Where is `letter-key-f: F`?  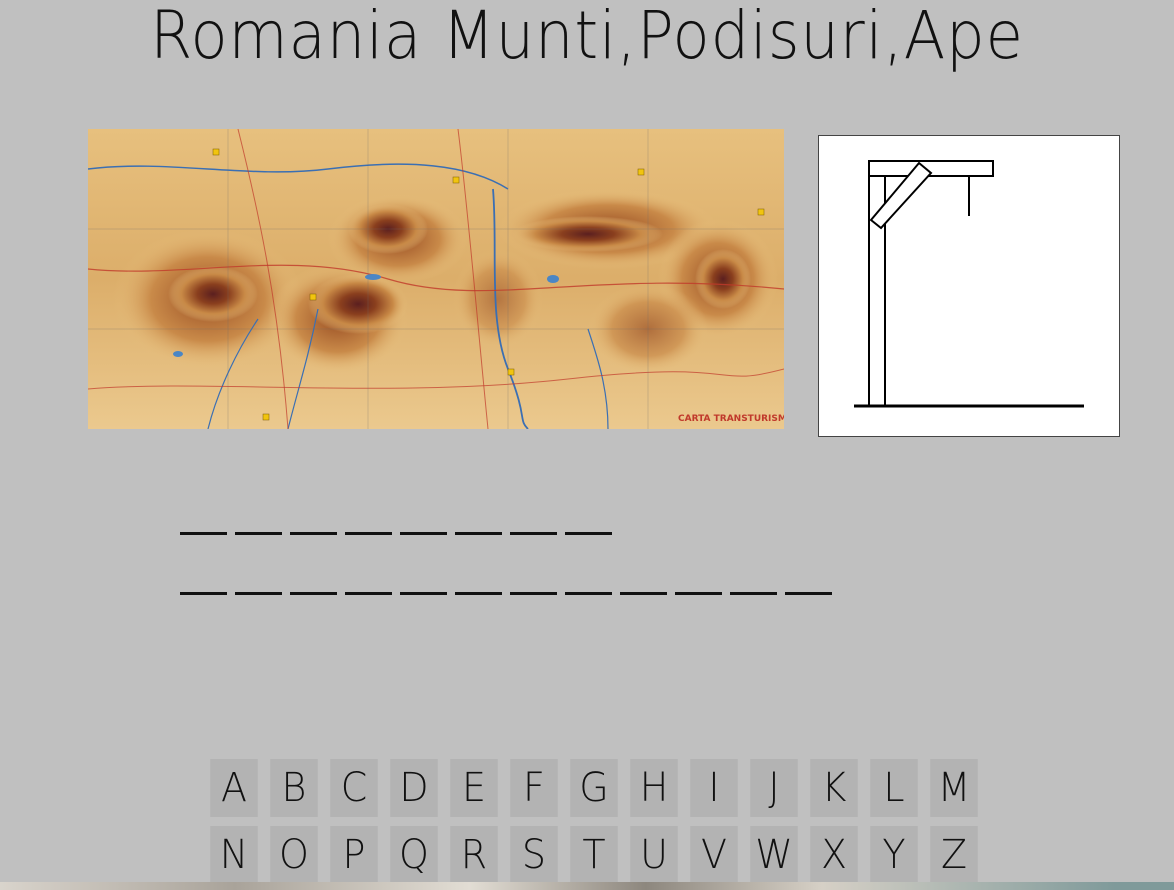 letter-key-f: F is located at coordinates (534, 788).